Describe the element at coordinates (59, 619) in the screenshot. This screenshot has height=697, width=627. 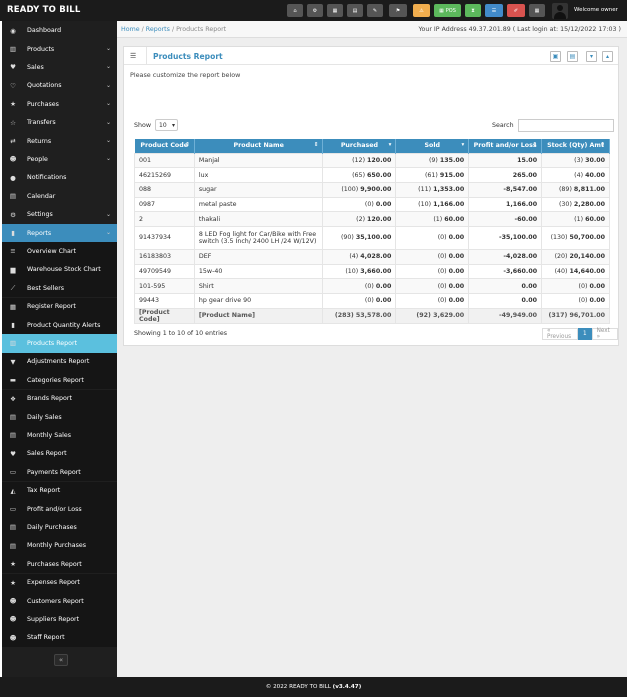
I see `sidebar-item-suppliers-report: ☻ Suppliers Report` at that location.